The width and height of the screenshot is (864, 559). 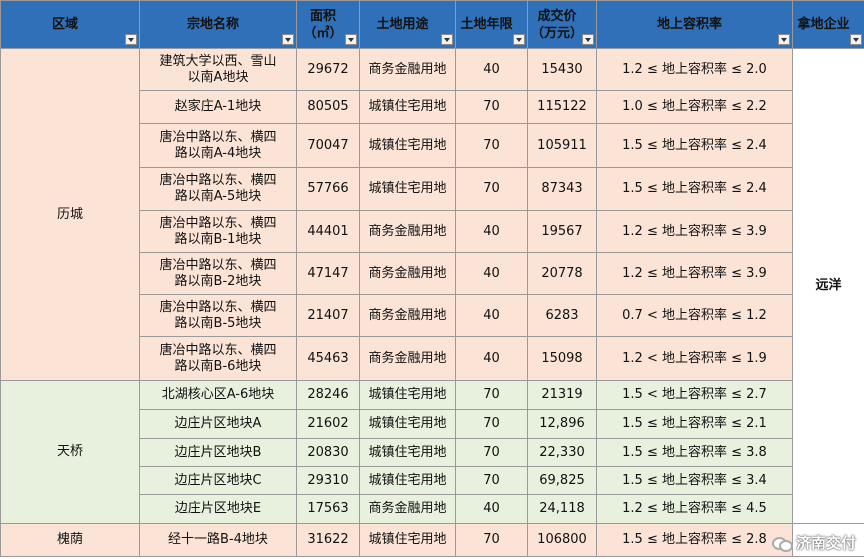 I want to click on parcel-name-cell: 边庄片区地块B, so click(x=218, y=452).